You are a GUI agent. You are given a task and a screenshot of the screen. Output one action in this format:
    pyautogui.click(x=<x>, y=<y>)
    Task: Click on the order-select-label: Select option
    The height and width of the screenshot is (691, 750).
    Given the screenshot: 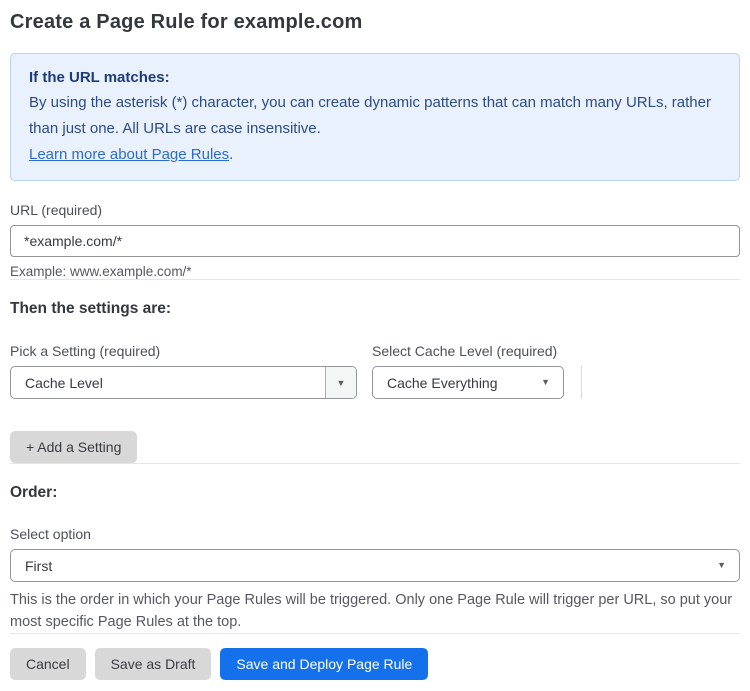 What is the action you would take?
    pyautogui.click(x=50, y=534)
    